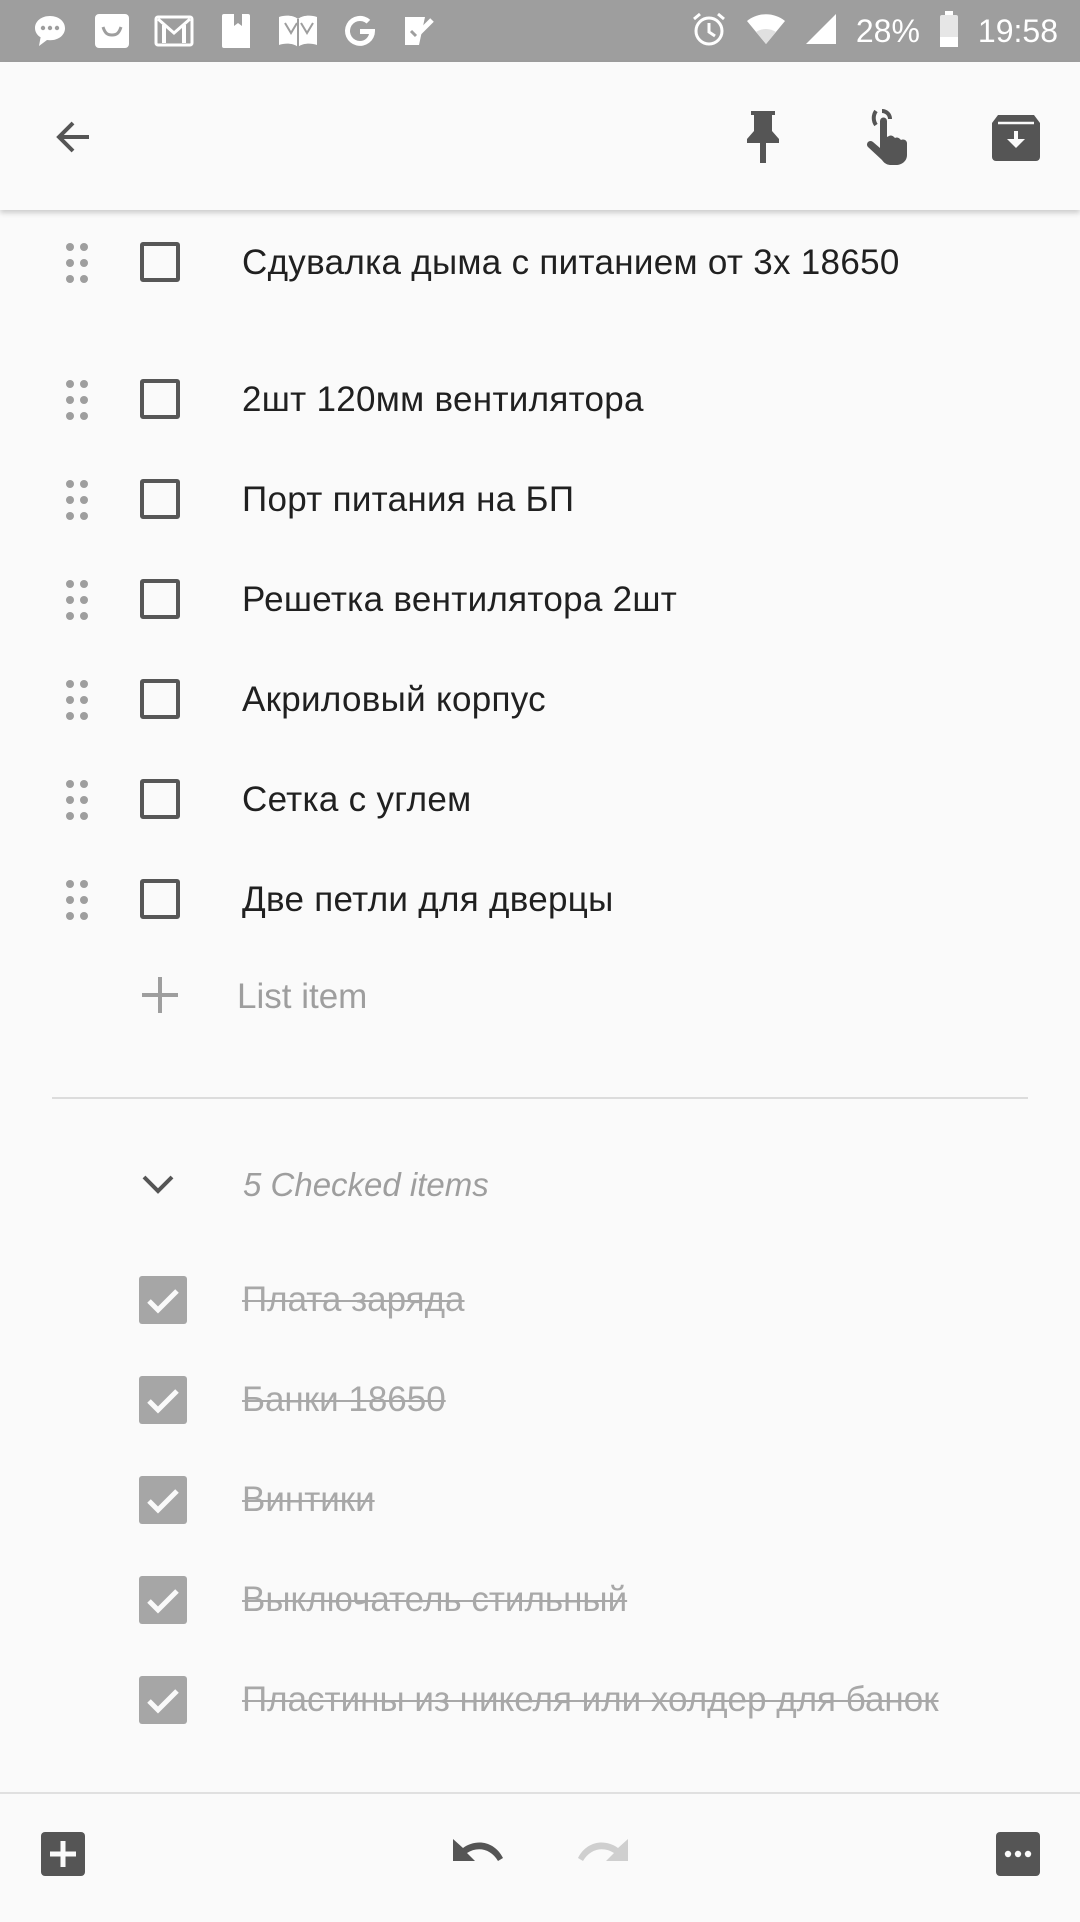 The image size is (1080, 1922). Describe the element at coordinates (540, 1098) in the screenshot. I see `section-divider` at that location.